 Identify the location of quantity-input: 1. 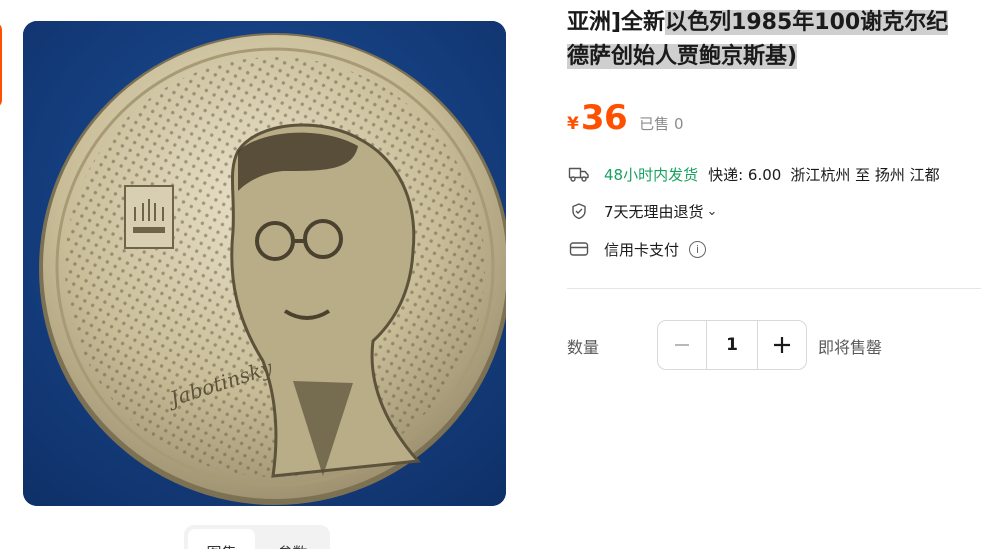
(732, 345).